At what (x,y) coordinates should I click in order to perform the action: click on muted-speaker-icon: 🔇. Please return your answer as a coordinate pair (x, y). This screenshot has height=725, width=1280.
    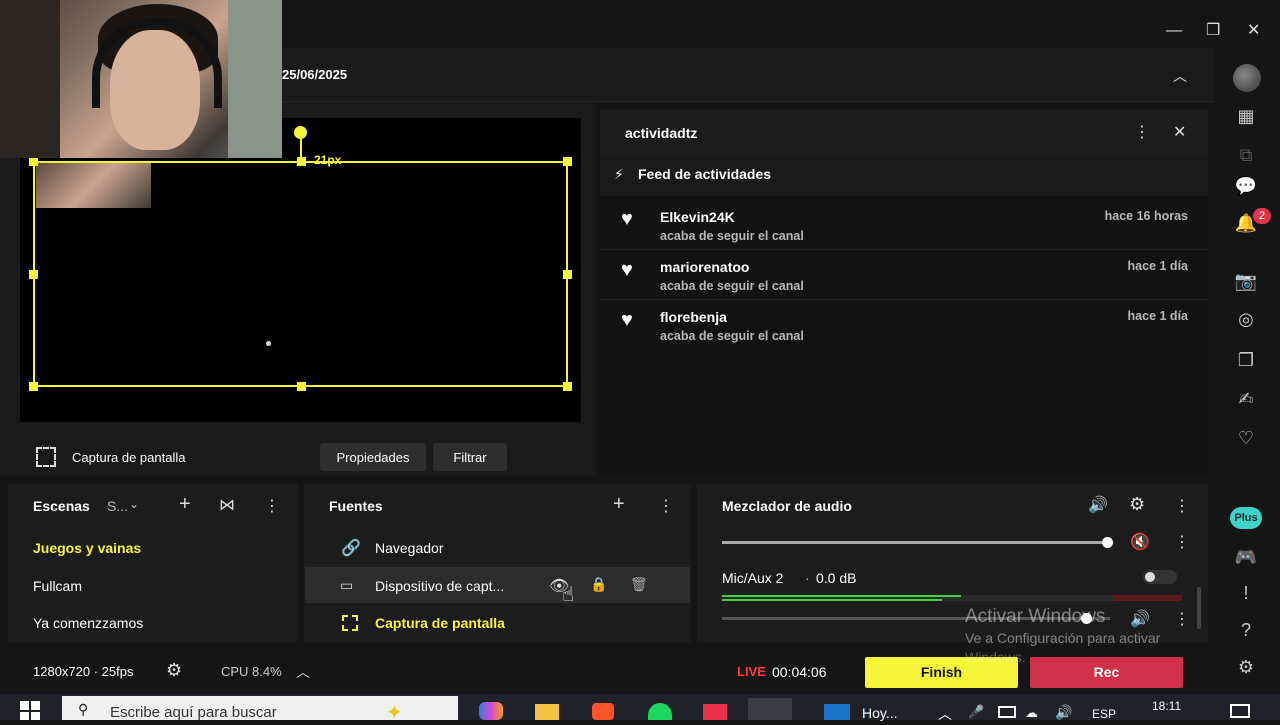
    Looking at the image, I should click on (1140, 542).